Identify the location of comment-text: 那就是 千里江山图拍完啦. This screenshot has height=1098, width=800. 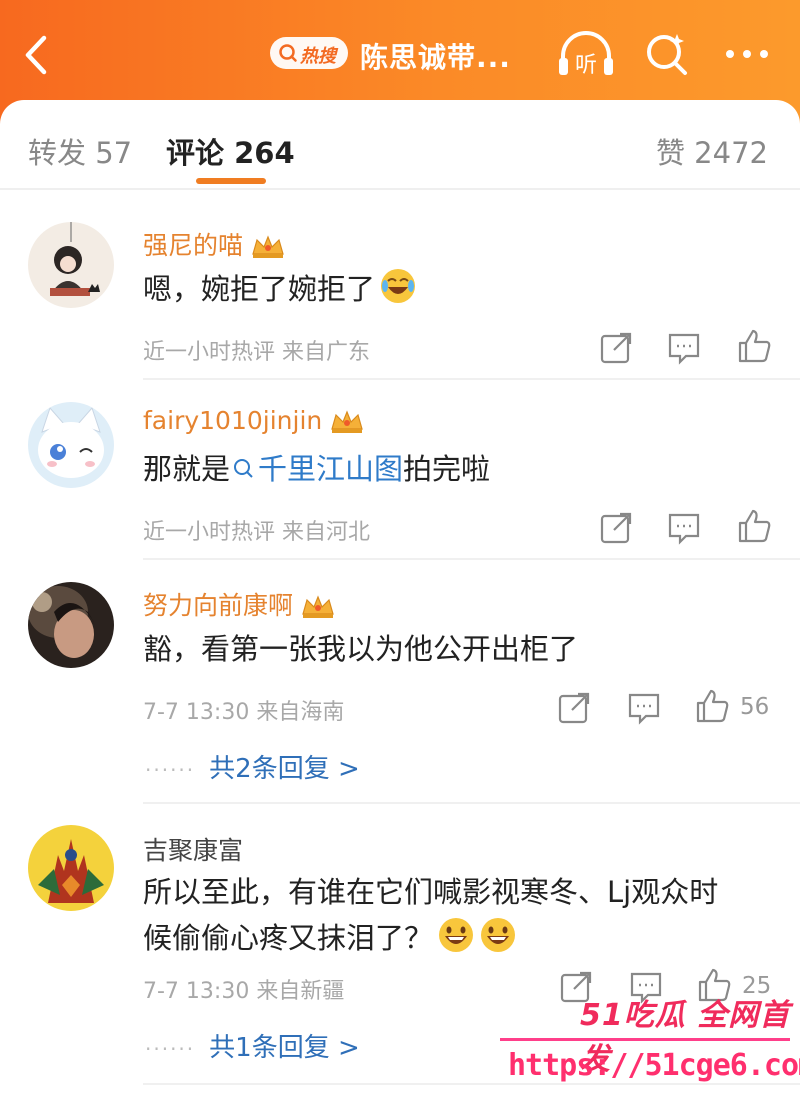
(463, 469).